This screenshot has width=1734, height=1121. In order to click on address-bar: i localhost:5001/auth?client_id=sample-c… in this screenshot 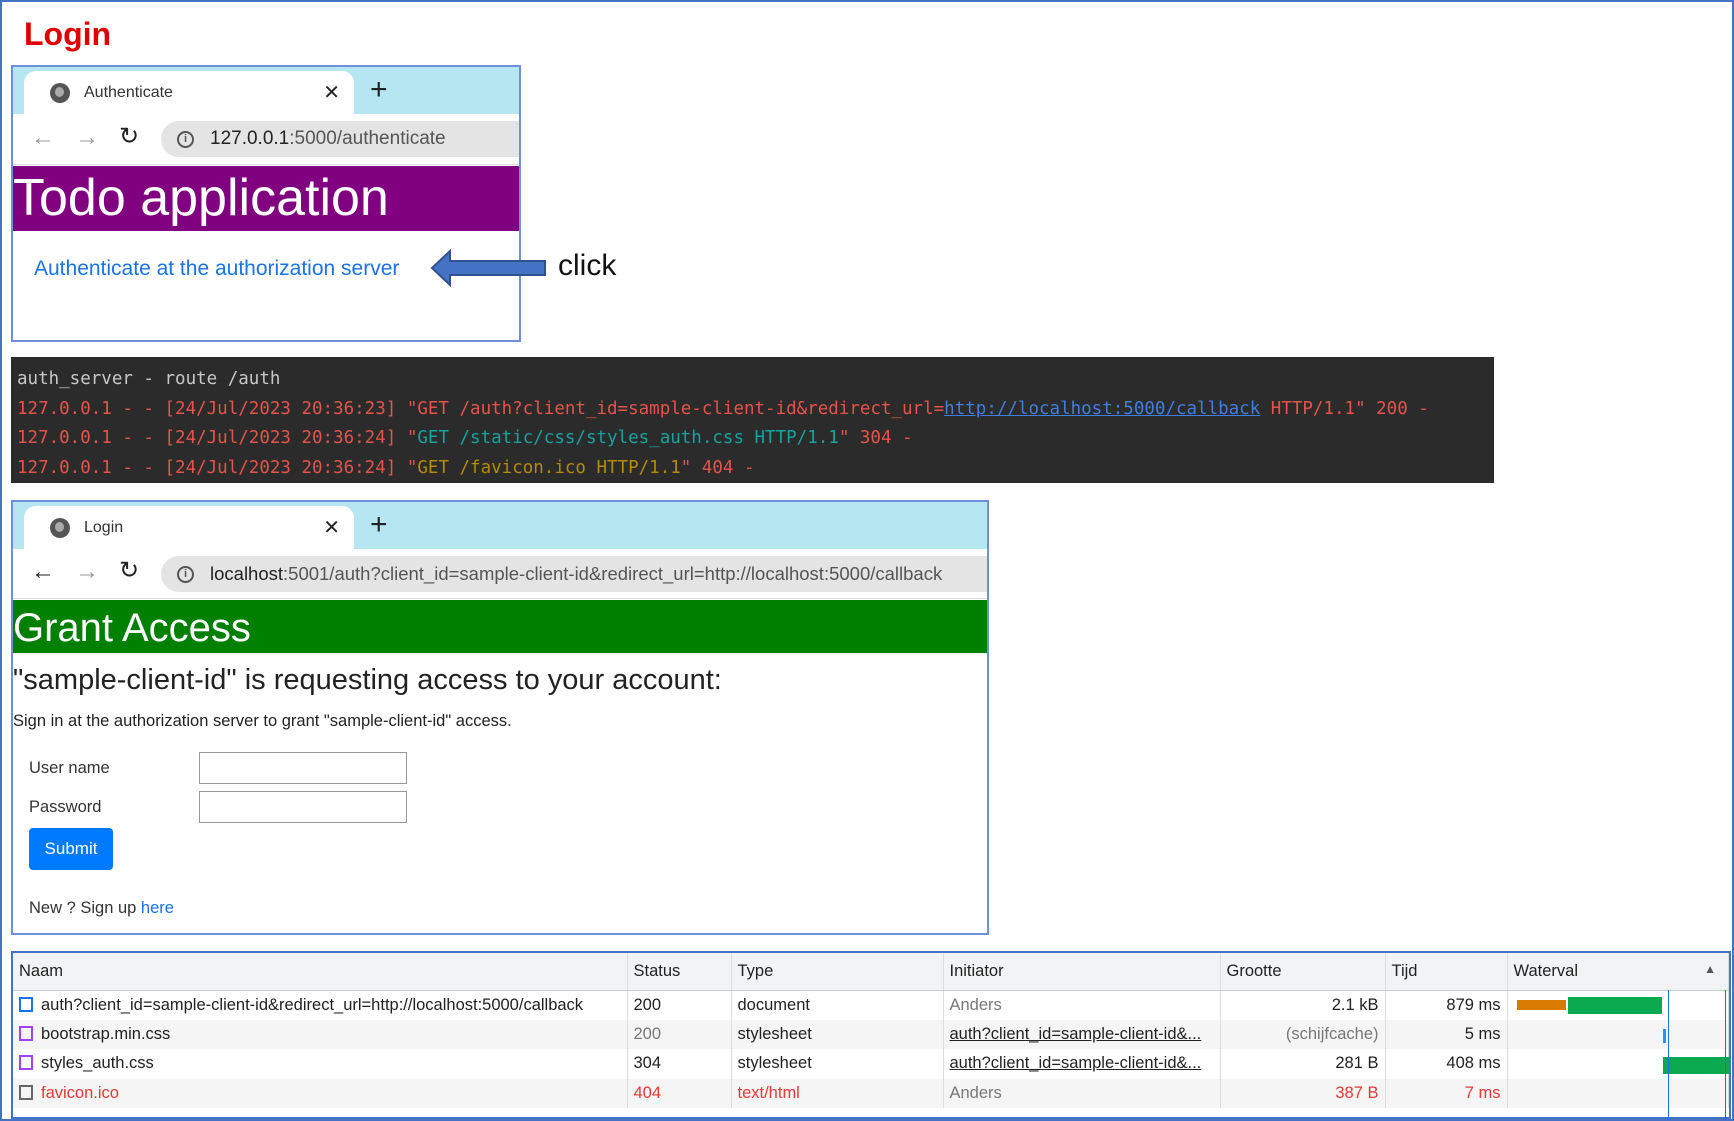, I will do `click(574, 574)`.